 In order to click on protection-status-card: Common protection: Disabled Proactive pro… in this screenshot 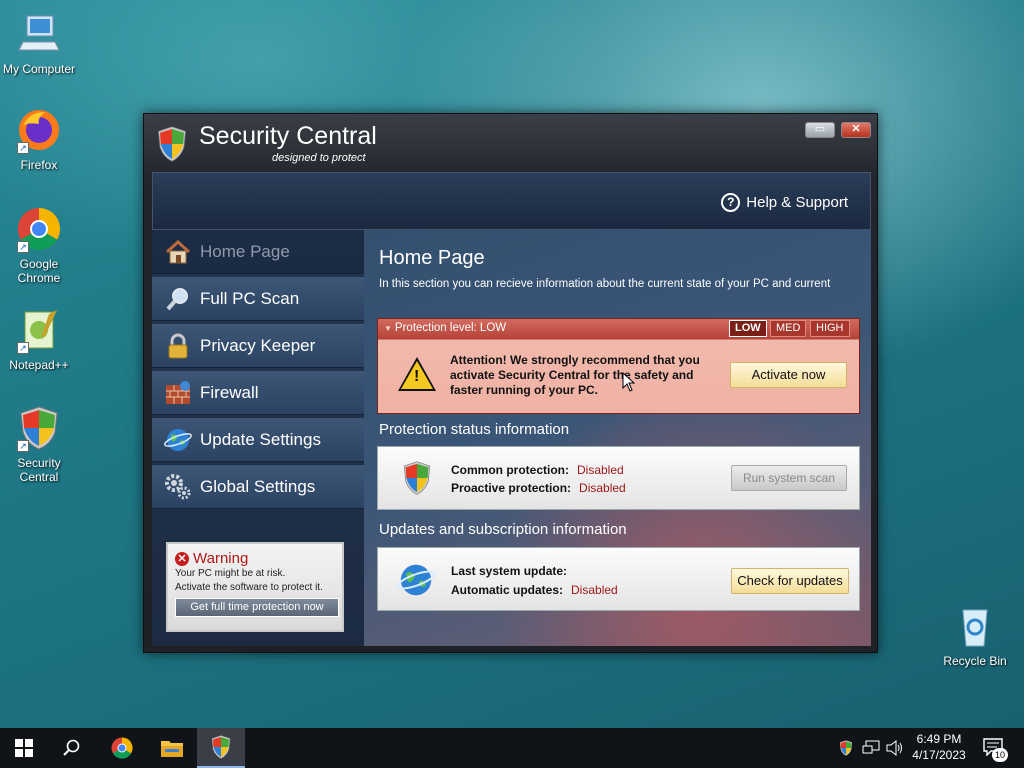, I will do `click(618, 478)`.